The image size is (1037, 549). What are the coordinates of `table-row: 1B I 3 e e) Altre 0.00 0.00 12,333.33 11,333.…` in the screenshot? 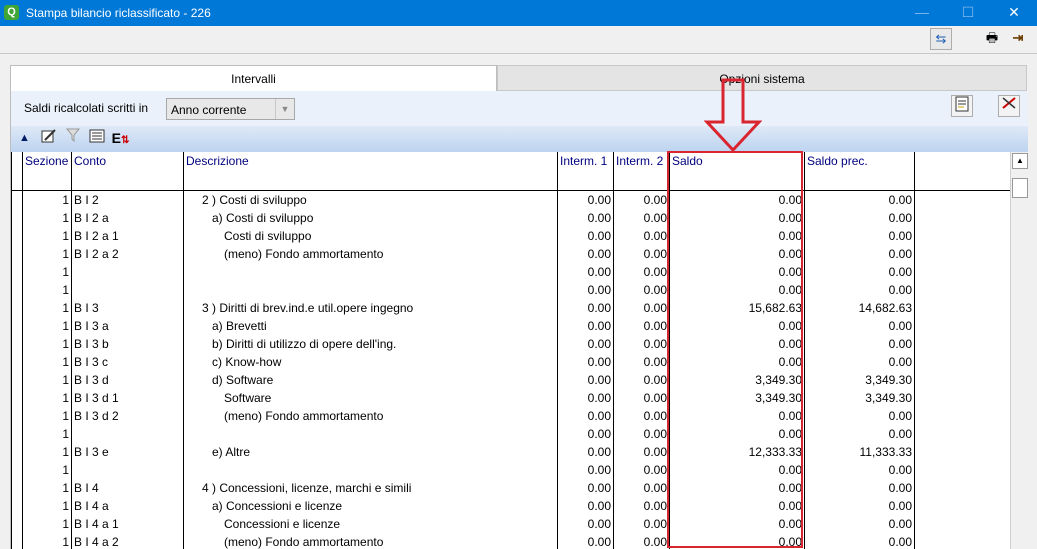 It's located at (511, 452).